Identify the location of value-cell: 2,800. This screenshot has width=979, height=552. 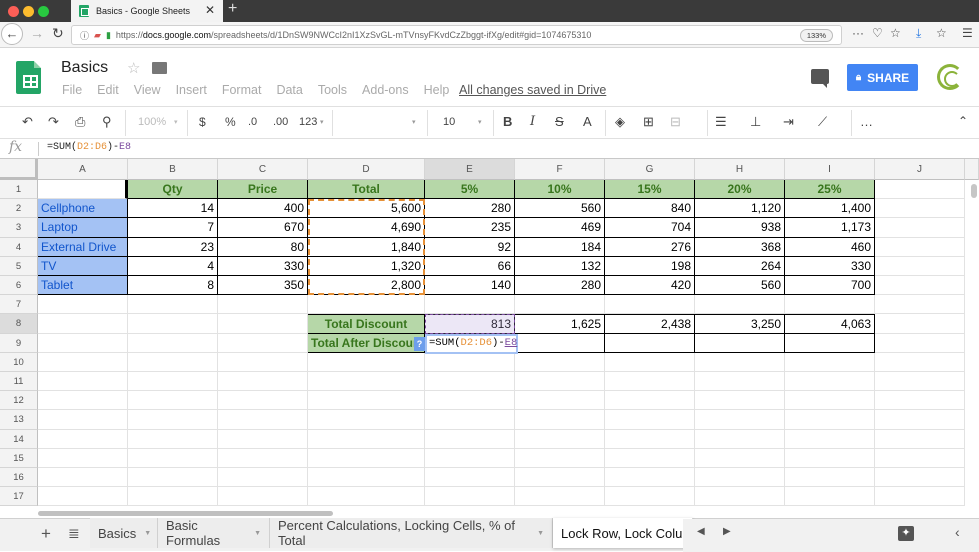
(366, 286).